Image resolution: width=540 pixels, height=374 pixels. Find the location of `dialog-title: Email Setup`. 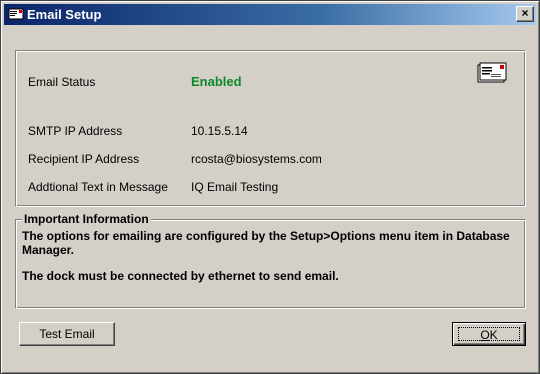

dialog-title: Email Setup is located at coordinates (64, 14).